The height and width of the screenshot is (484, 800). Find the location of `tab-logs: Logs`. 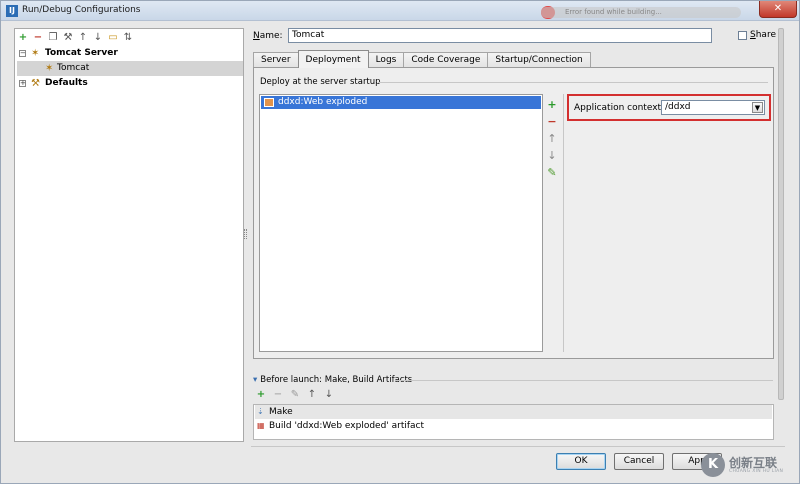

tab-logs: Logs is located at coordinates (386, 60).